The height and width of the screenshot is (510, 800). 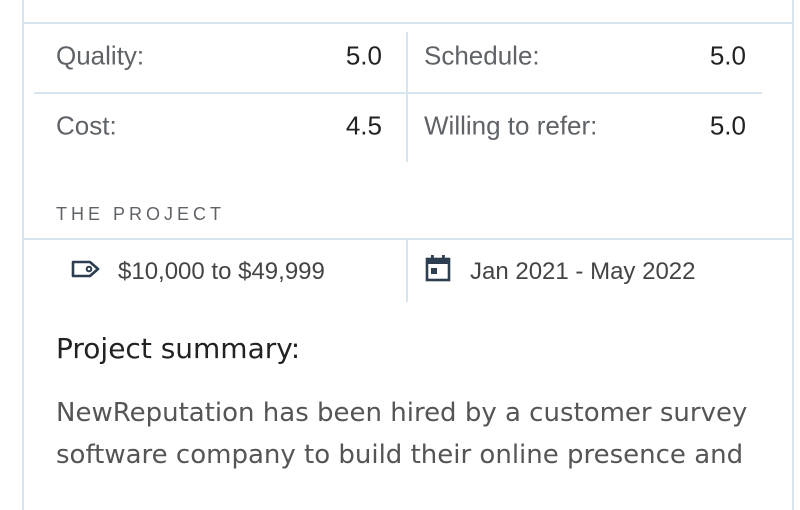 I want to click on section-title: THE PROJECT, so click(x=141, y=214).